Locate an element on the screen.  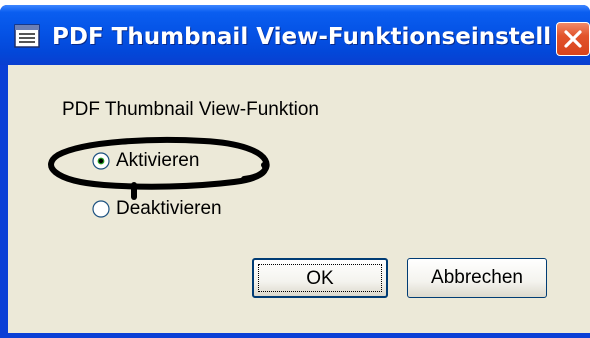
document-icon is located at coordinates (27, 36).